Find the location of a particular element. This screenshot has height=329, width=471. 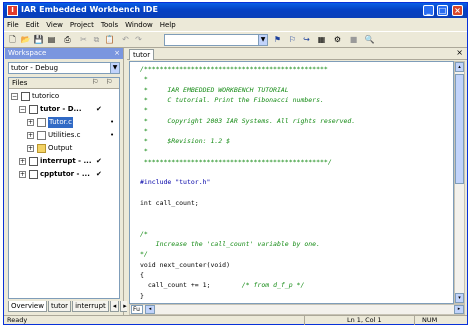

vertical-scrollbar: ▴ ▾ is located at coordinates (459, 182).